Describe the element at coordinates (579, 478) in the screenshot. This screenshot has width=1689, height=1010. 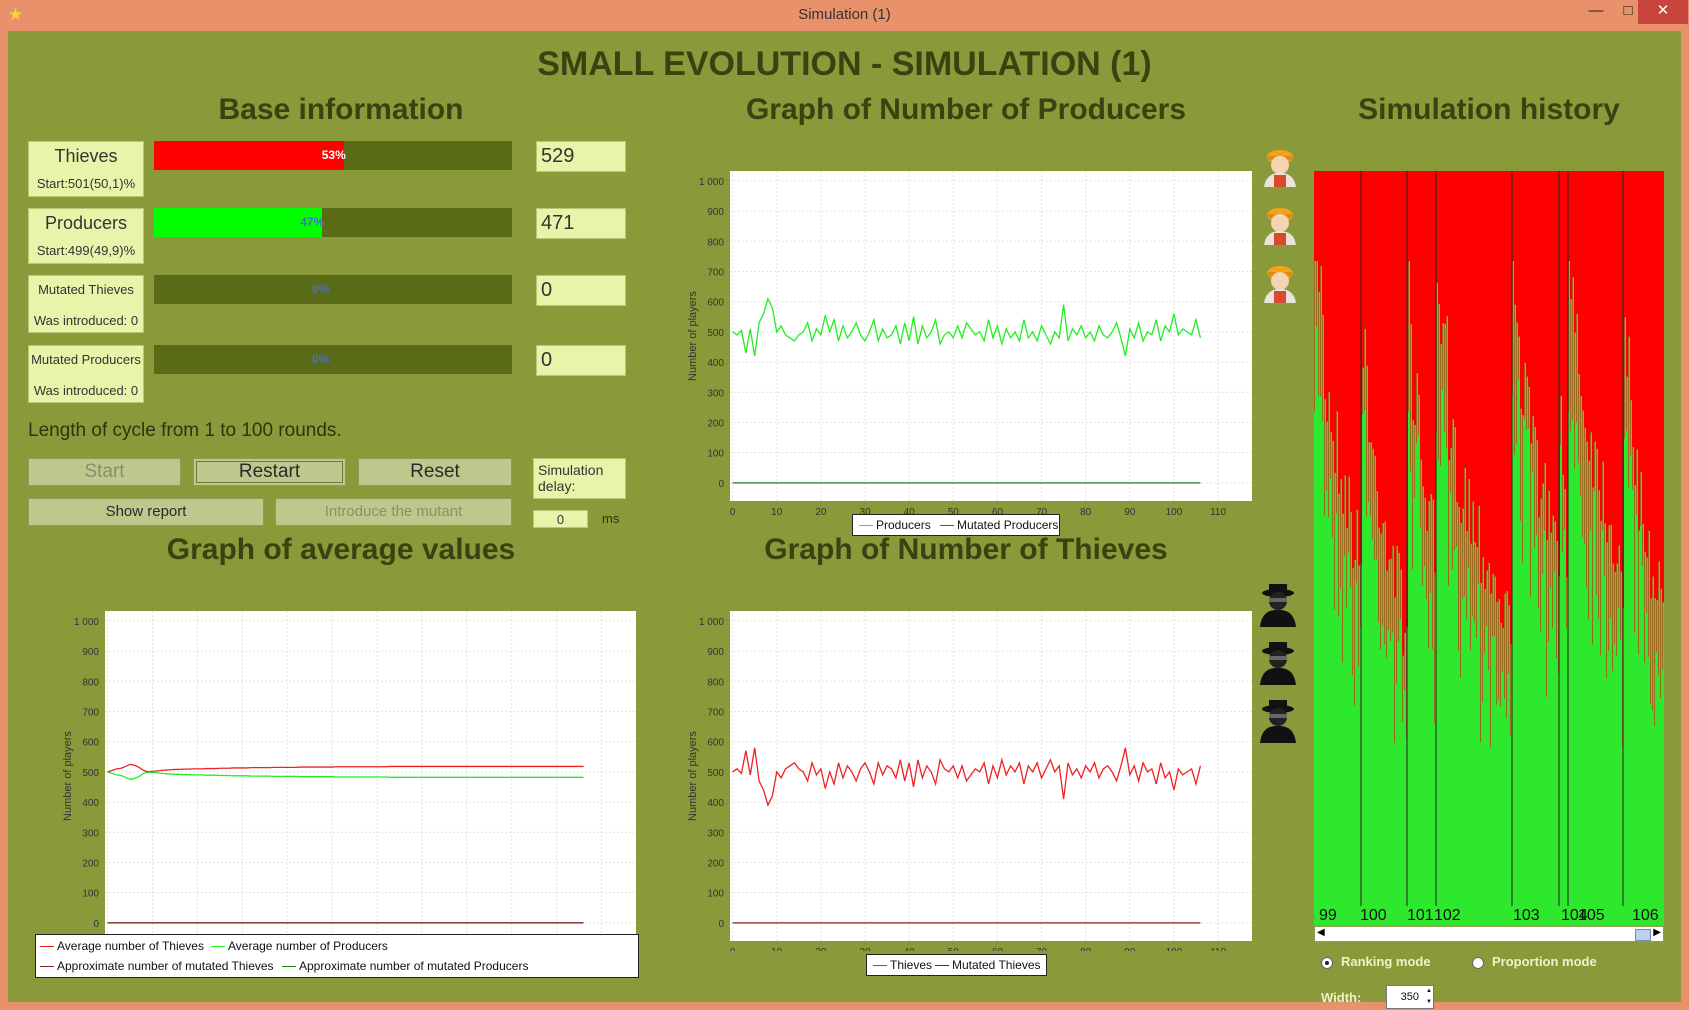
I see `simulation-delay-label: Simulation delay:` at that location.